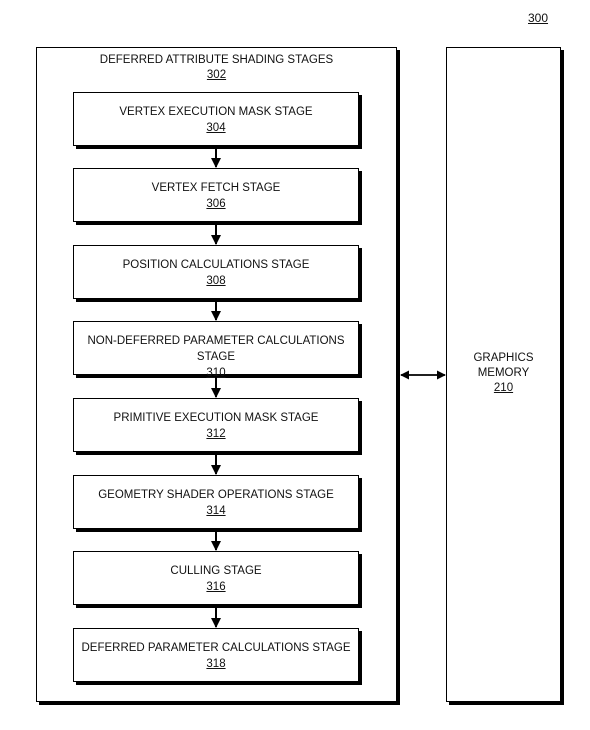 This screenshot has height=730, width=590. What do you see at coordinates (216, 648) in the screenshot?
I see `stage-label: DEFERRED PARAMETER CALCULATIONS STAGE` at bounding box center [216, 648].